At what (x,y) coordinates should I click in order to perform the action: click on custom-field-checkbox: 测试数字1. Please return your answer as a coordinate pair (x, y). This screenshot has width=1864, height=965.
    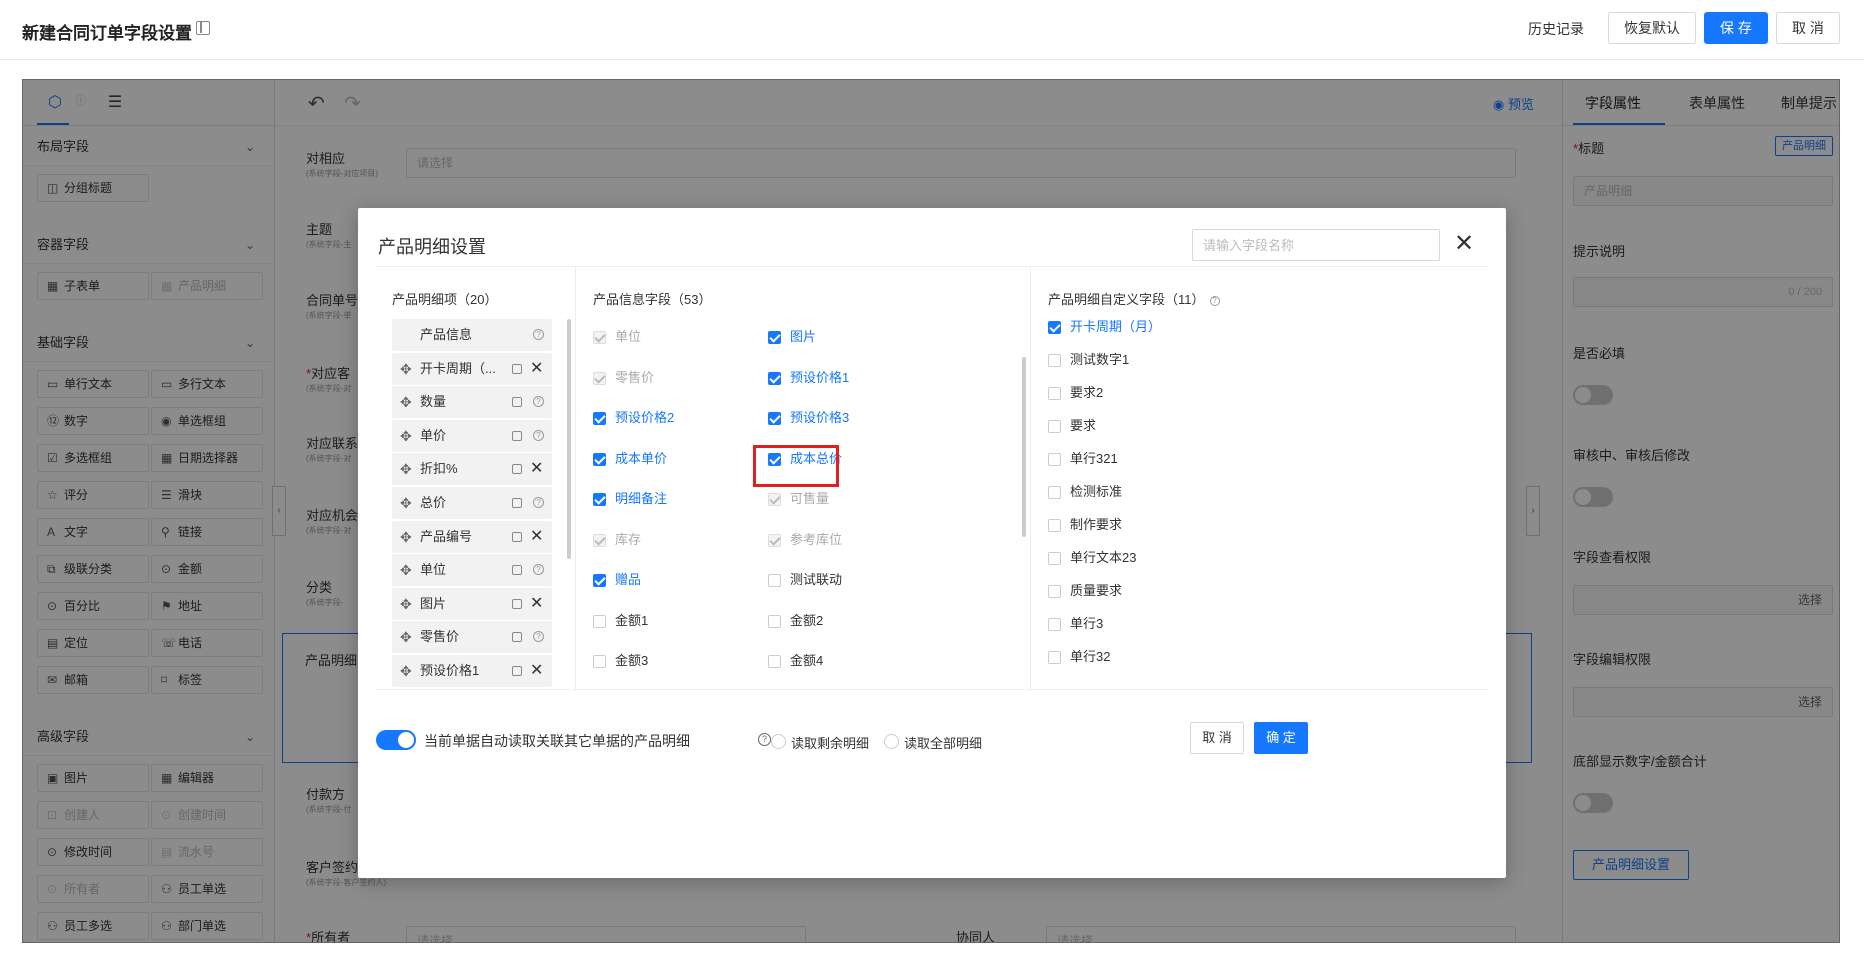
    Looking at the image, I should click on (1088, 360).